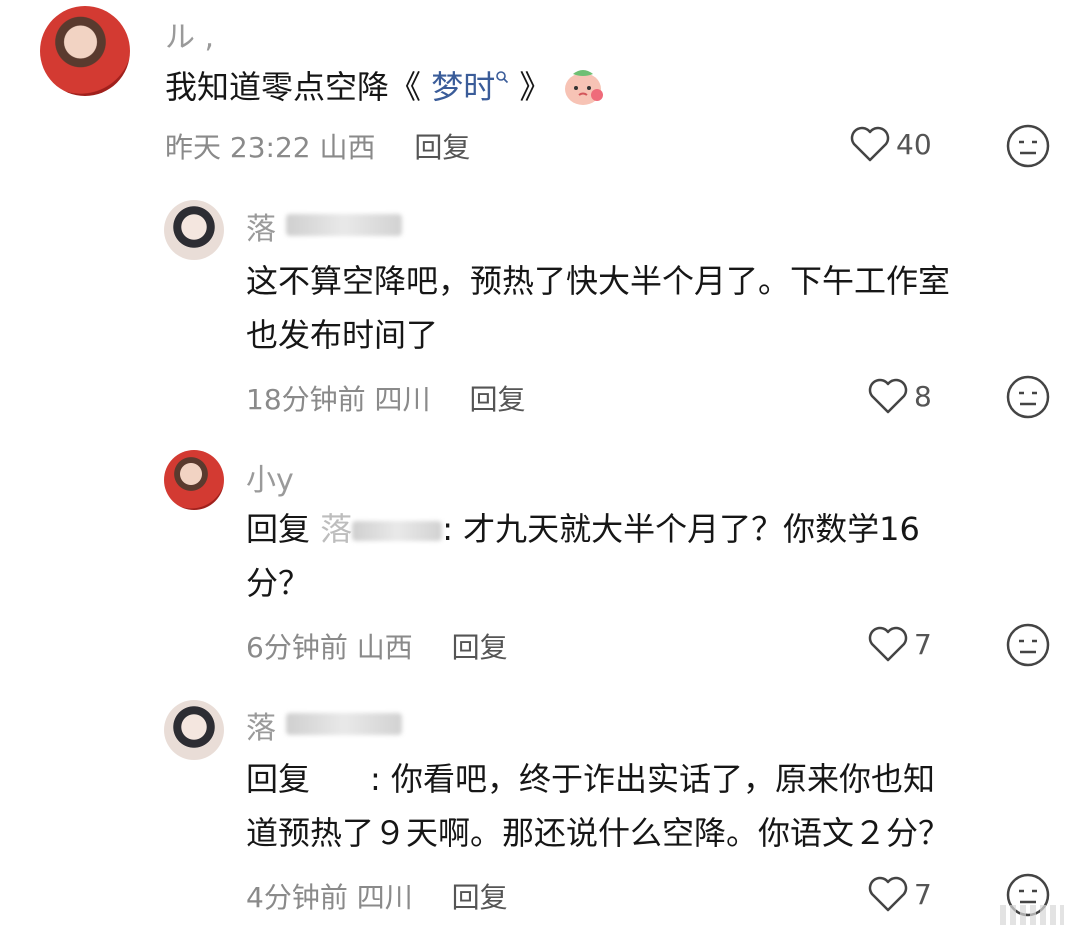 The image size is (1080, 941). What do you see at coordinates (584, 87) in the screenshot?
I see `emoji-sticker-icon` at bounding box center [584, 87].